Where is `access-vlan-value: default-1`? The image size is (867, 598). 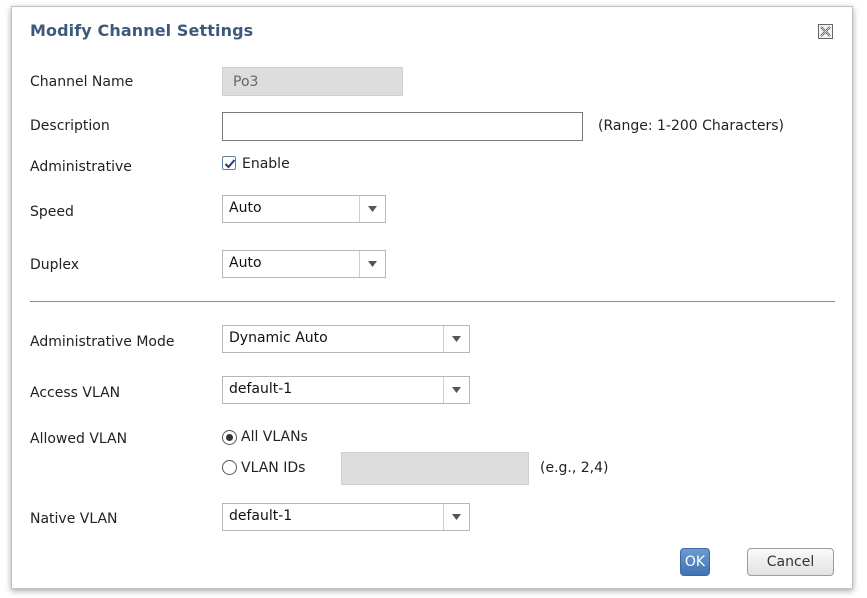 access-vlan-value: default-1 is located at coordinates (261, 389).